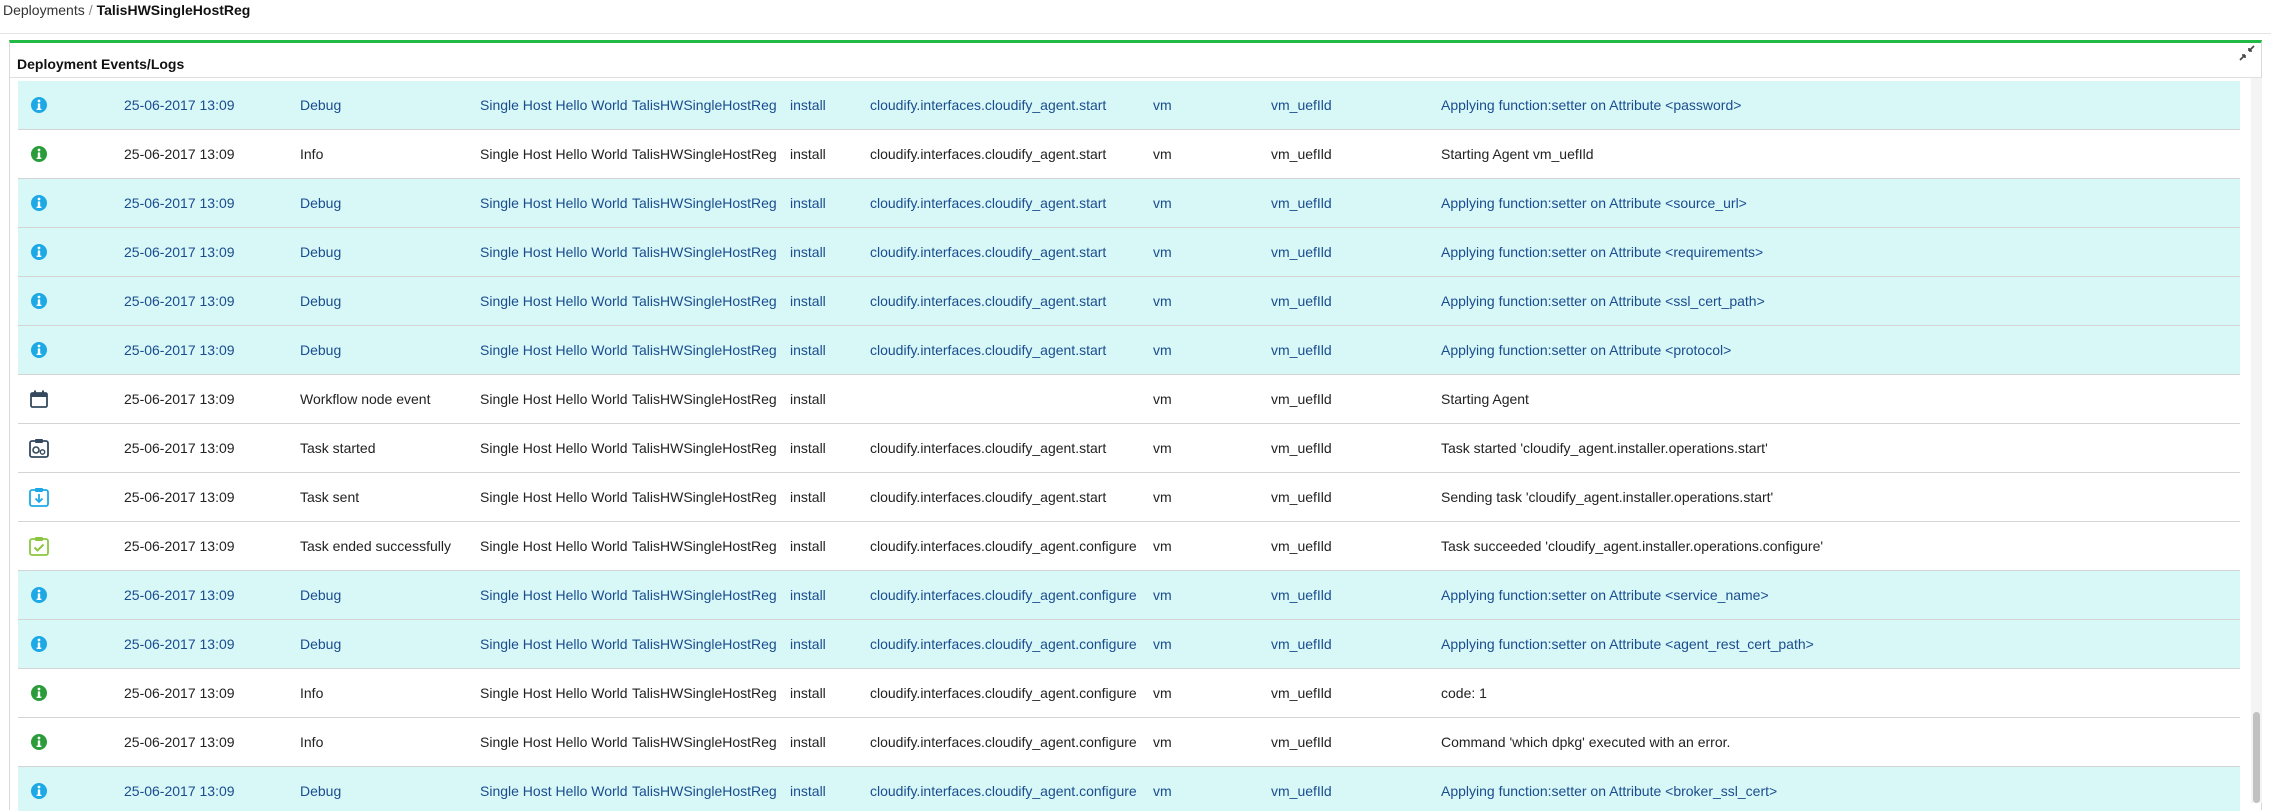 The width and height of the screenshot is (2271, 811). I want to click on event-type: Workflow node event, so click(390, 399).